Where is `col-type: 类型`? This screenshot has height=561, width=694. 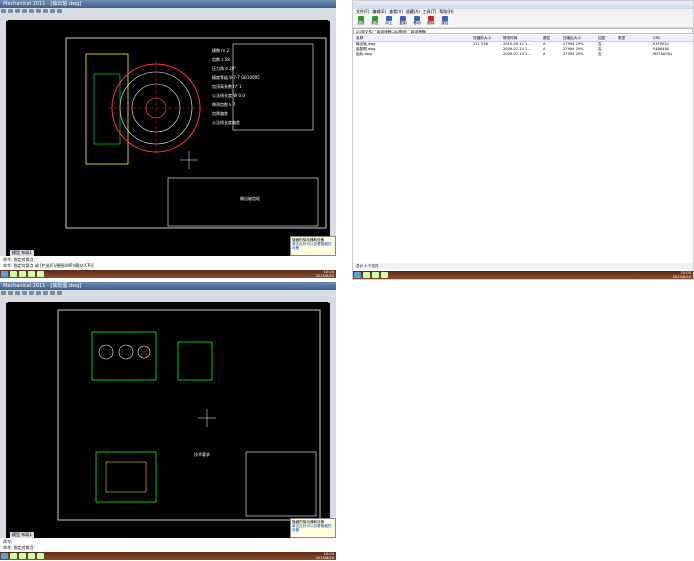 col-type: 类型 is located at coordinates (621, 38).